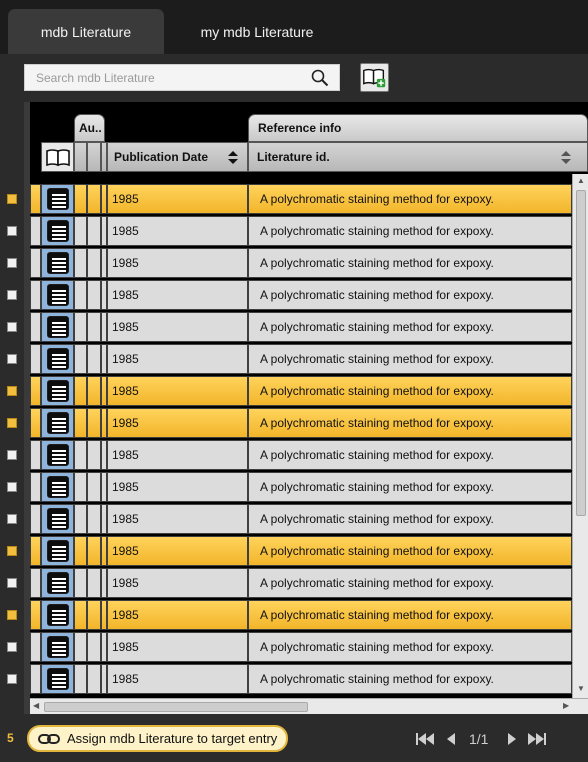  What do you see at coordinates (581, 353) in the screenshot?
I see `vertical-scroll-thumb` at bounding box center [581, 353].